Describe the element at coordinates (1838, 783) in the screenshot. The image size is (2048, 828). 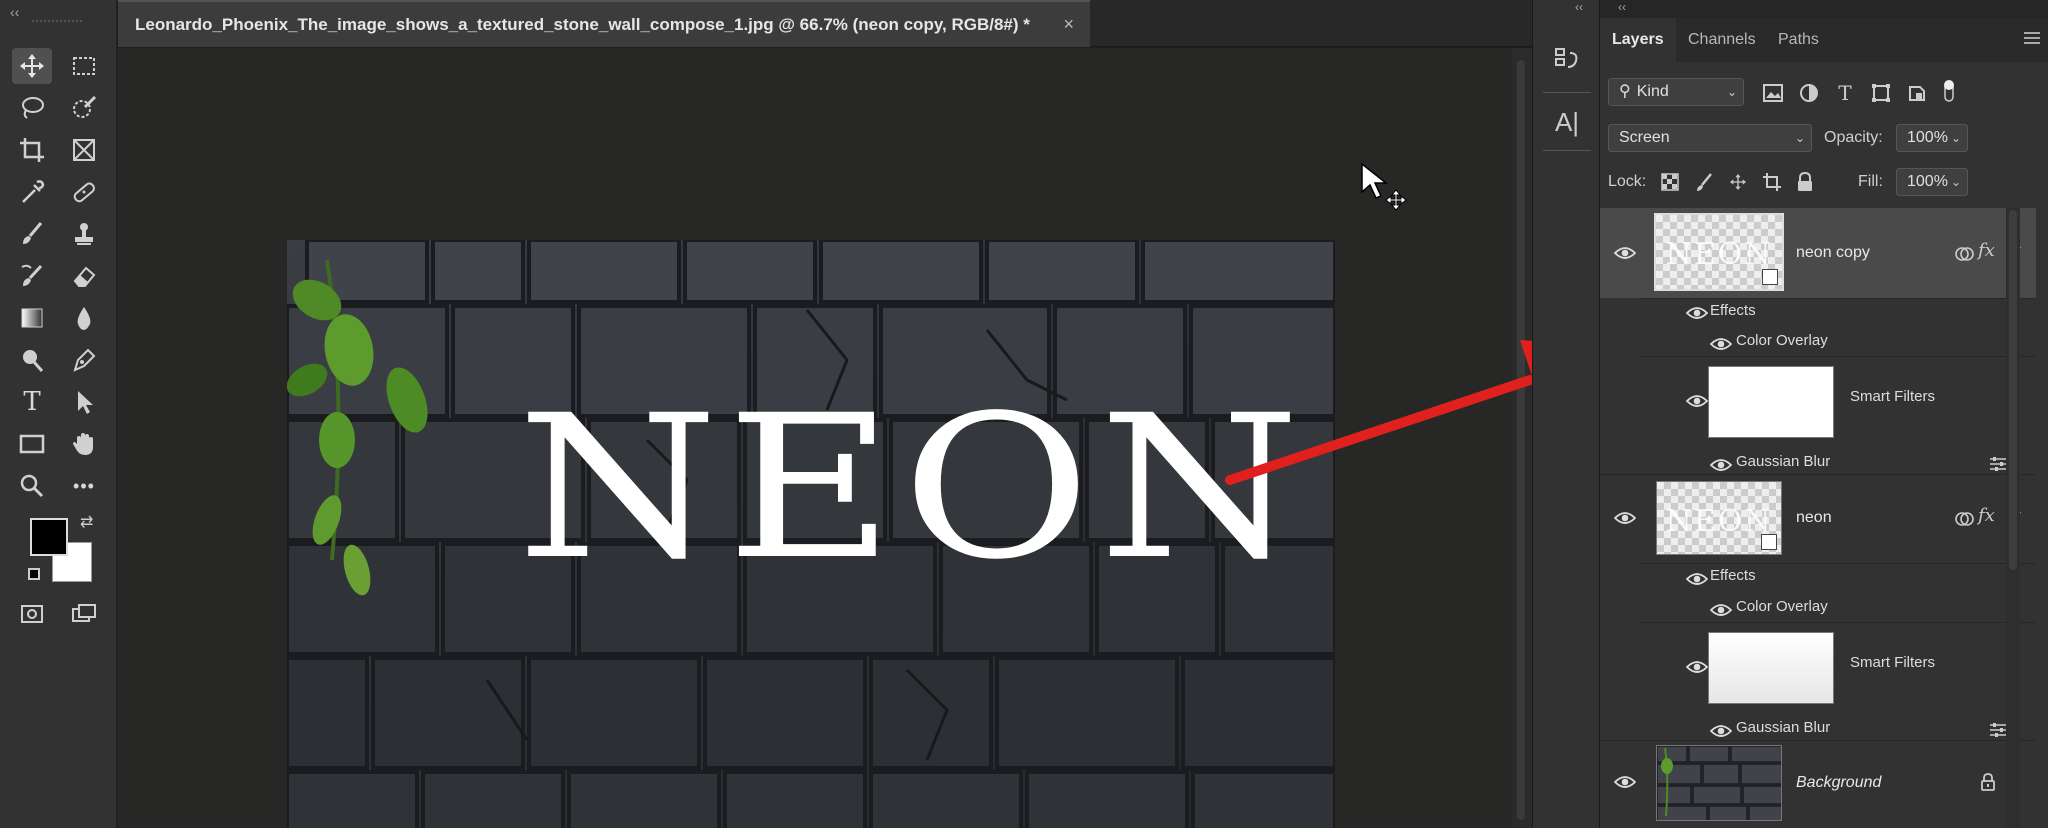
I see `layer-name: Background` at that location.